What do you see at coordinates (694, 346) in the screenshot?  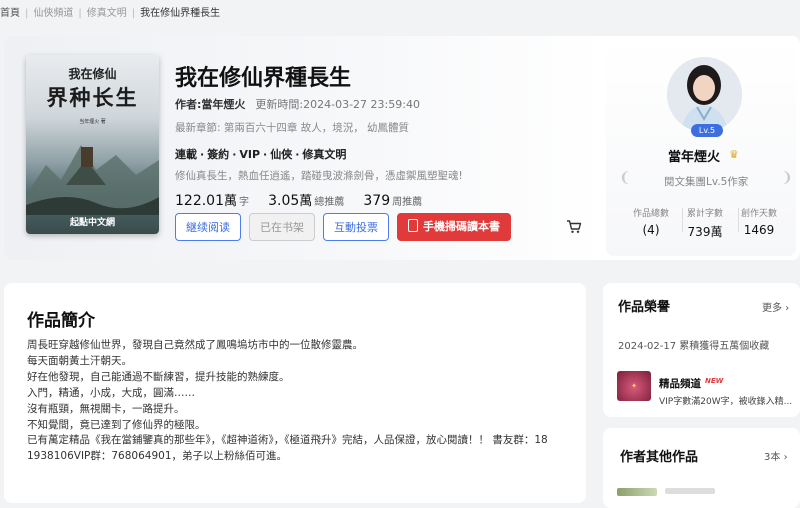 I see `honor-item: 2024-02-17 累積獲得五萬個收藏` at bounding box center [694, 346].